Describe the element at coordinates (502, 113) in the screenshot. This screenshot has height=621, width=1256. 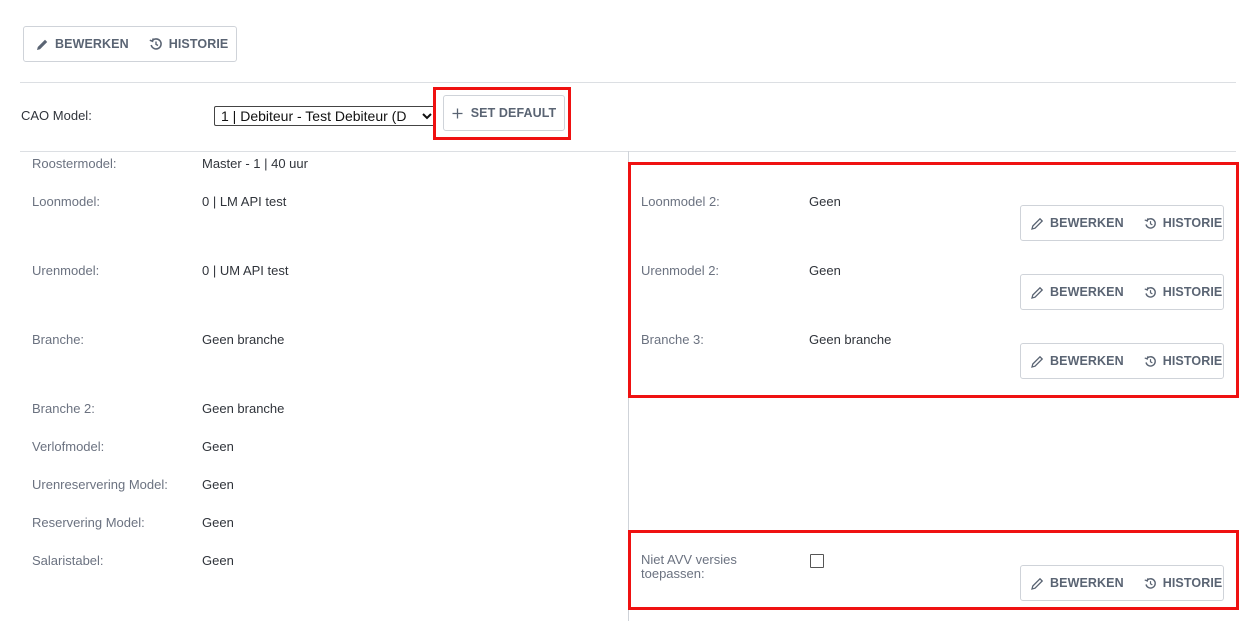
I see `highlight-box-set-default` at that location.